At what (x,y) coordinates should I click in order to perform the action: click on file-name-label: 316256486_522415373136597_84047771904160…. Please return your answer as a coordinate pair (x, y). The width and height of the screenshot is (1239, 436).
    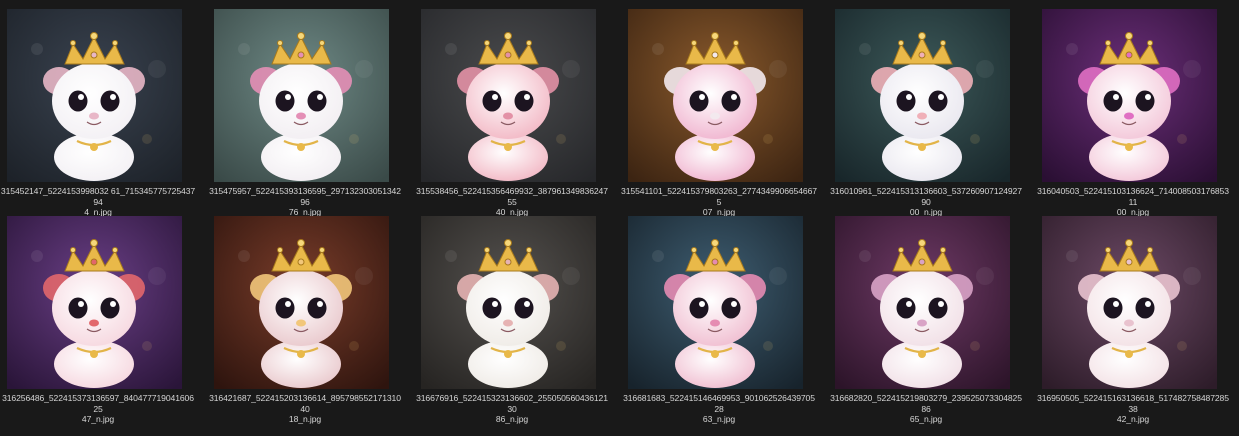
    Looking at the image, I should click on (98, 409).